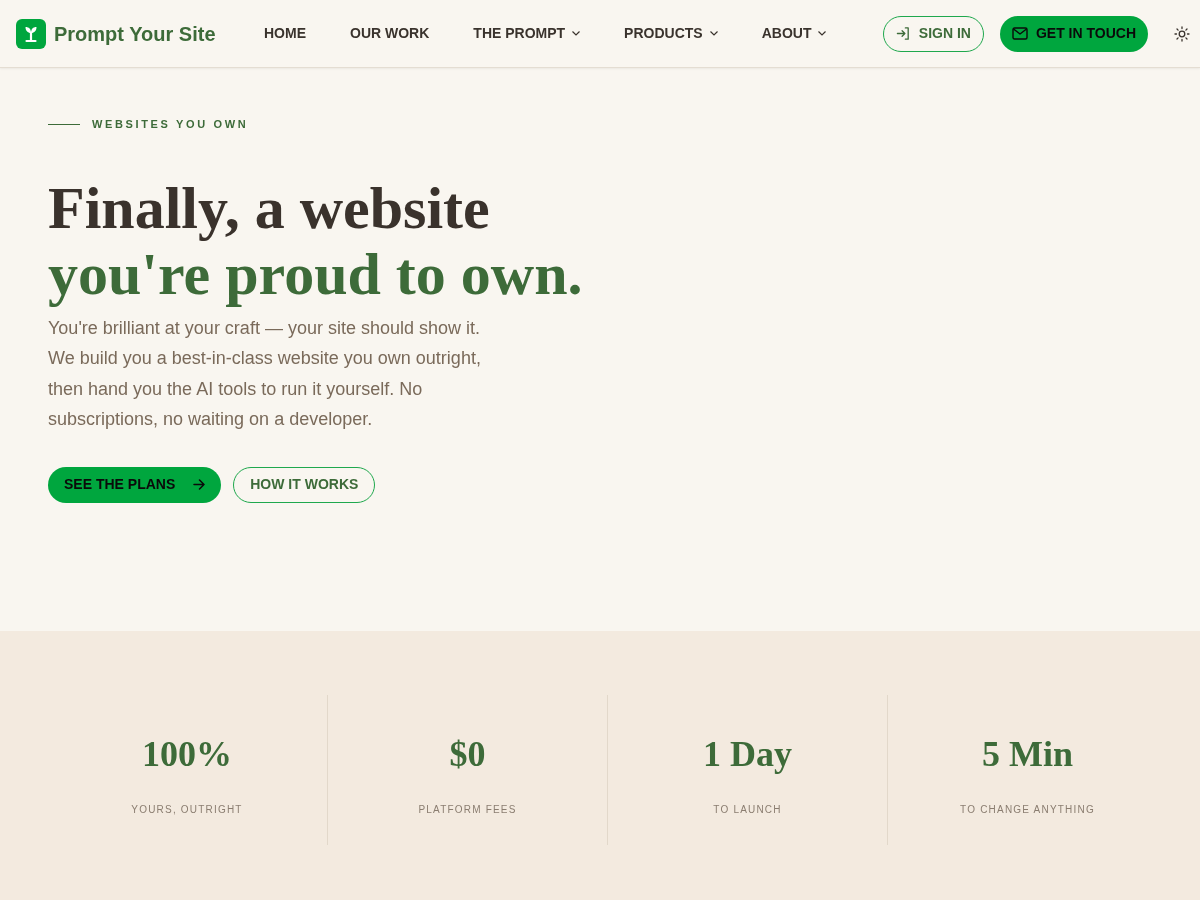 The height and width of the screenshot is (900, 1200). Describe the element at coordinates (747, 810) in the screenshot. I see `stat-label: TO LAUNCH` at that location.